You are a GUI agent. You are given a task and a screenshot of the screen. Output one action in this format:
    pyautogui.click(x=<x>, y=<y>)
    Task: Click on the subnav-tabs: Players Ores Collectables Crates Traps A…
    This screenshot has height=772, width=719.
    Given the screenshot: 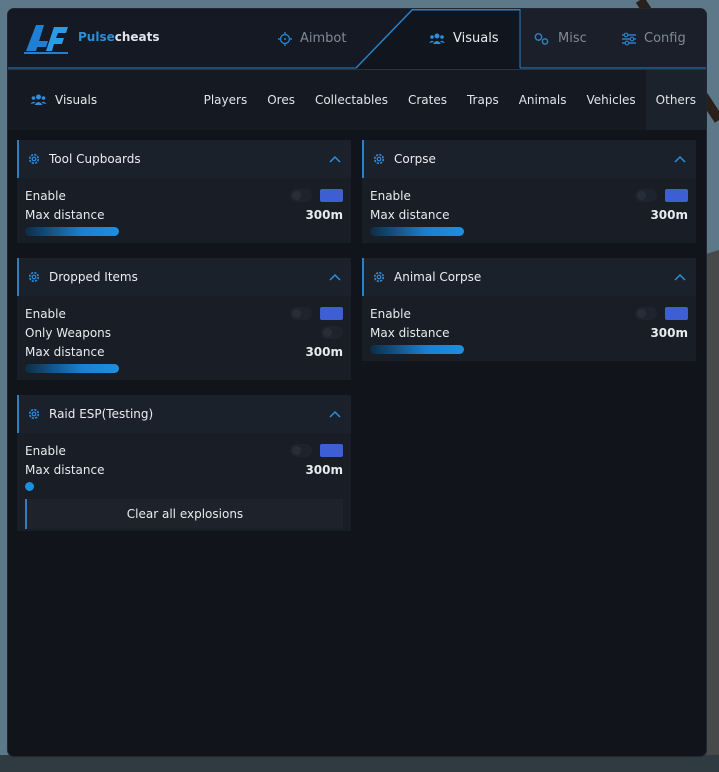 What is the action you would take?
    pyautogui.click(x=450, y=100)
    